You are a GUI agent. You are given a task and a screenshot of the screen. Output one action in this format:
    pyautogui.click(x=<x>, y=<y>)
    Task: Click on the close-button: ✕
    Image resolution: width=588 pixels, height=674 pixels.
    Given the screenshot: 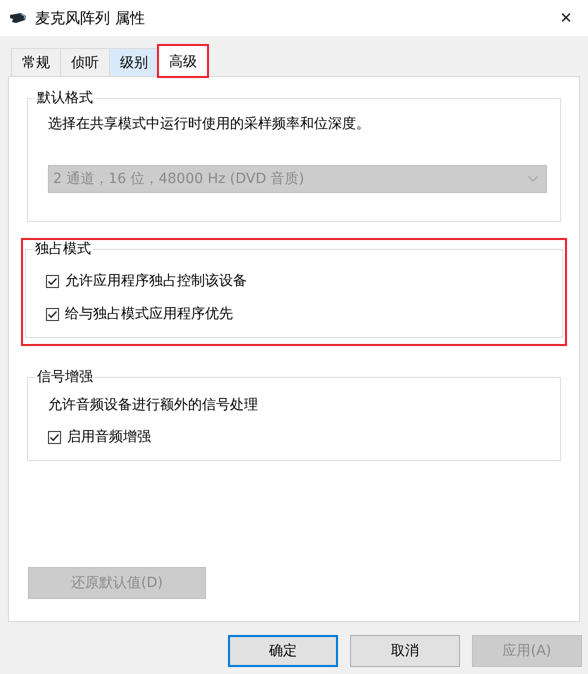 What is the action you would take?
    pyautogui.click(x=566, y=18)
    